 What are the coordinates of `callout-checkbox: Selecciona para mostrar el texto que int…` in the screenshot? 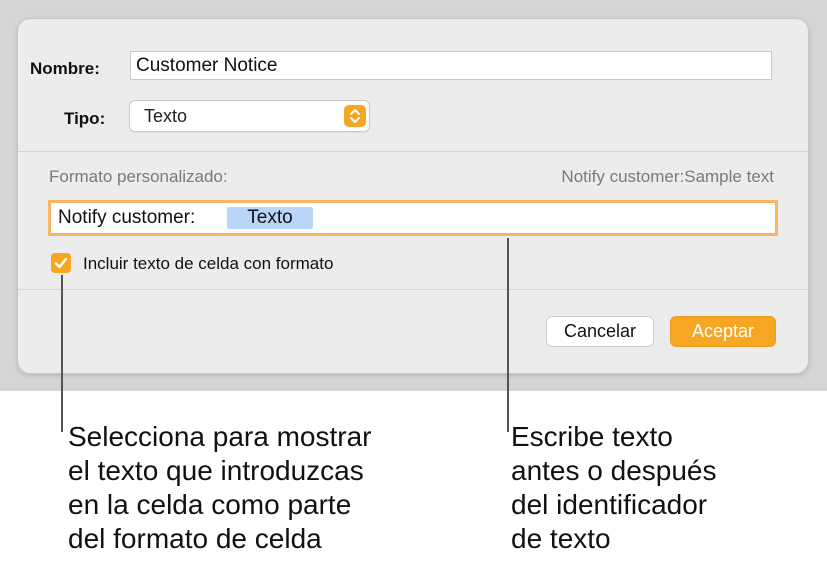 It's located at (219, 488).